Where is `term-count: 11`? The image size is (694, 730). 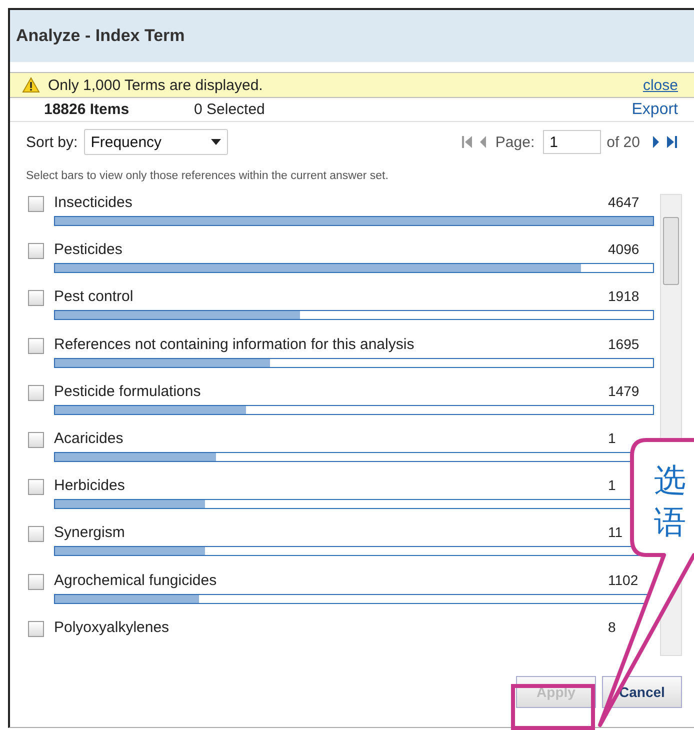
term-count: 11 is located at coordinates (616, 533).